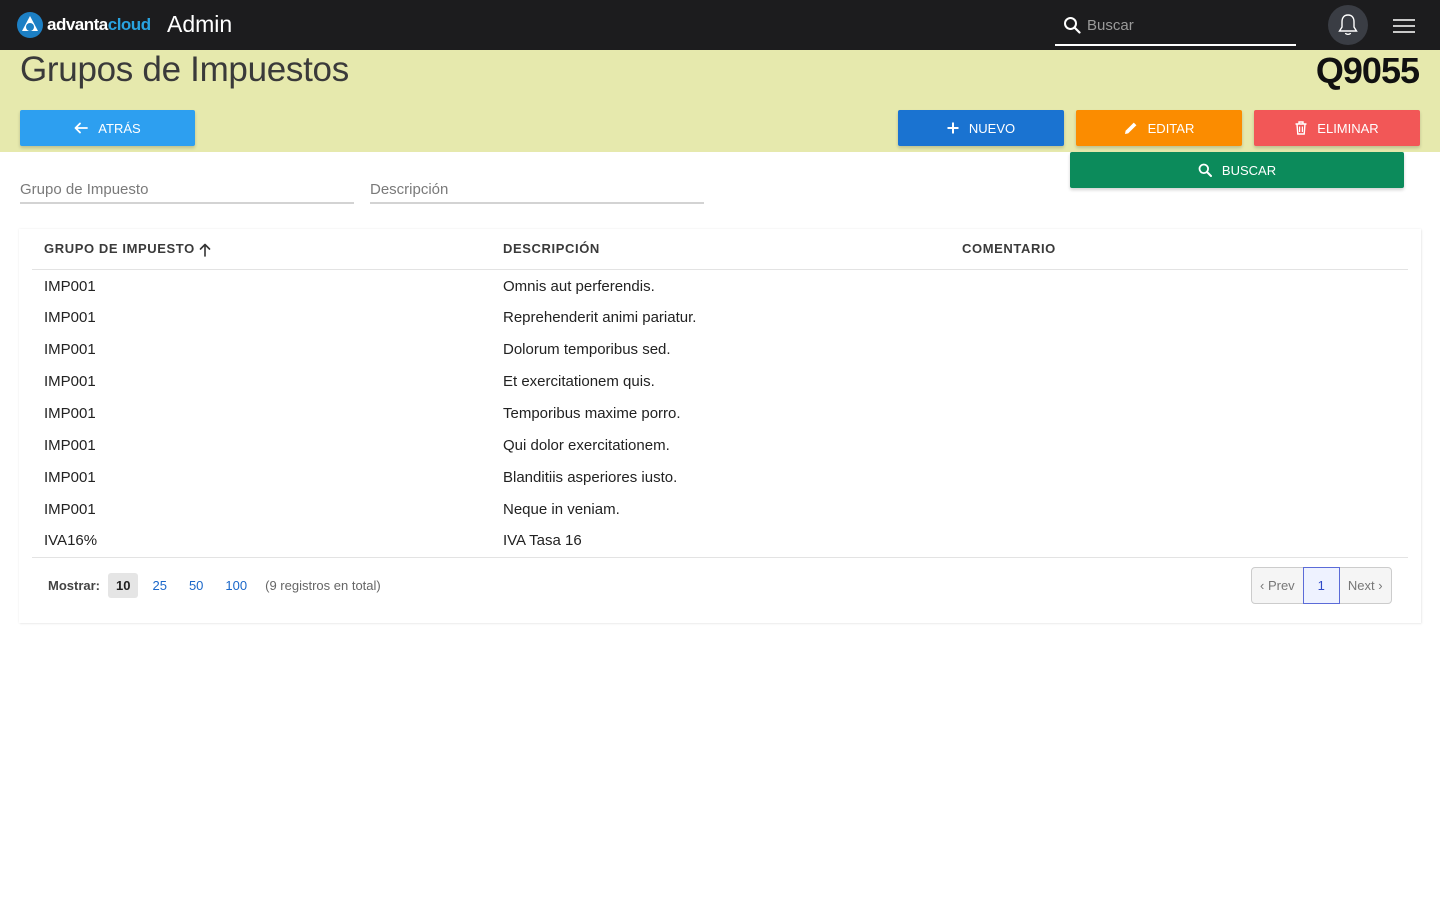 Image resolution: width=1440 pixels, height=900 pixels. Describe the element at coordinates (720, 285) in the screenshot. I see `table-row: IMP001 Omnis aut perferendis.` at that location.